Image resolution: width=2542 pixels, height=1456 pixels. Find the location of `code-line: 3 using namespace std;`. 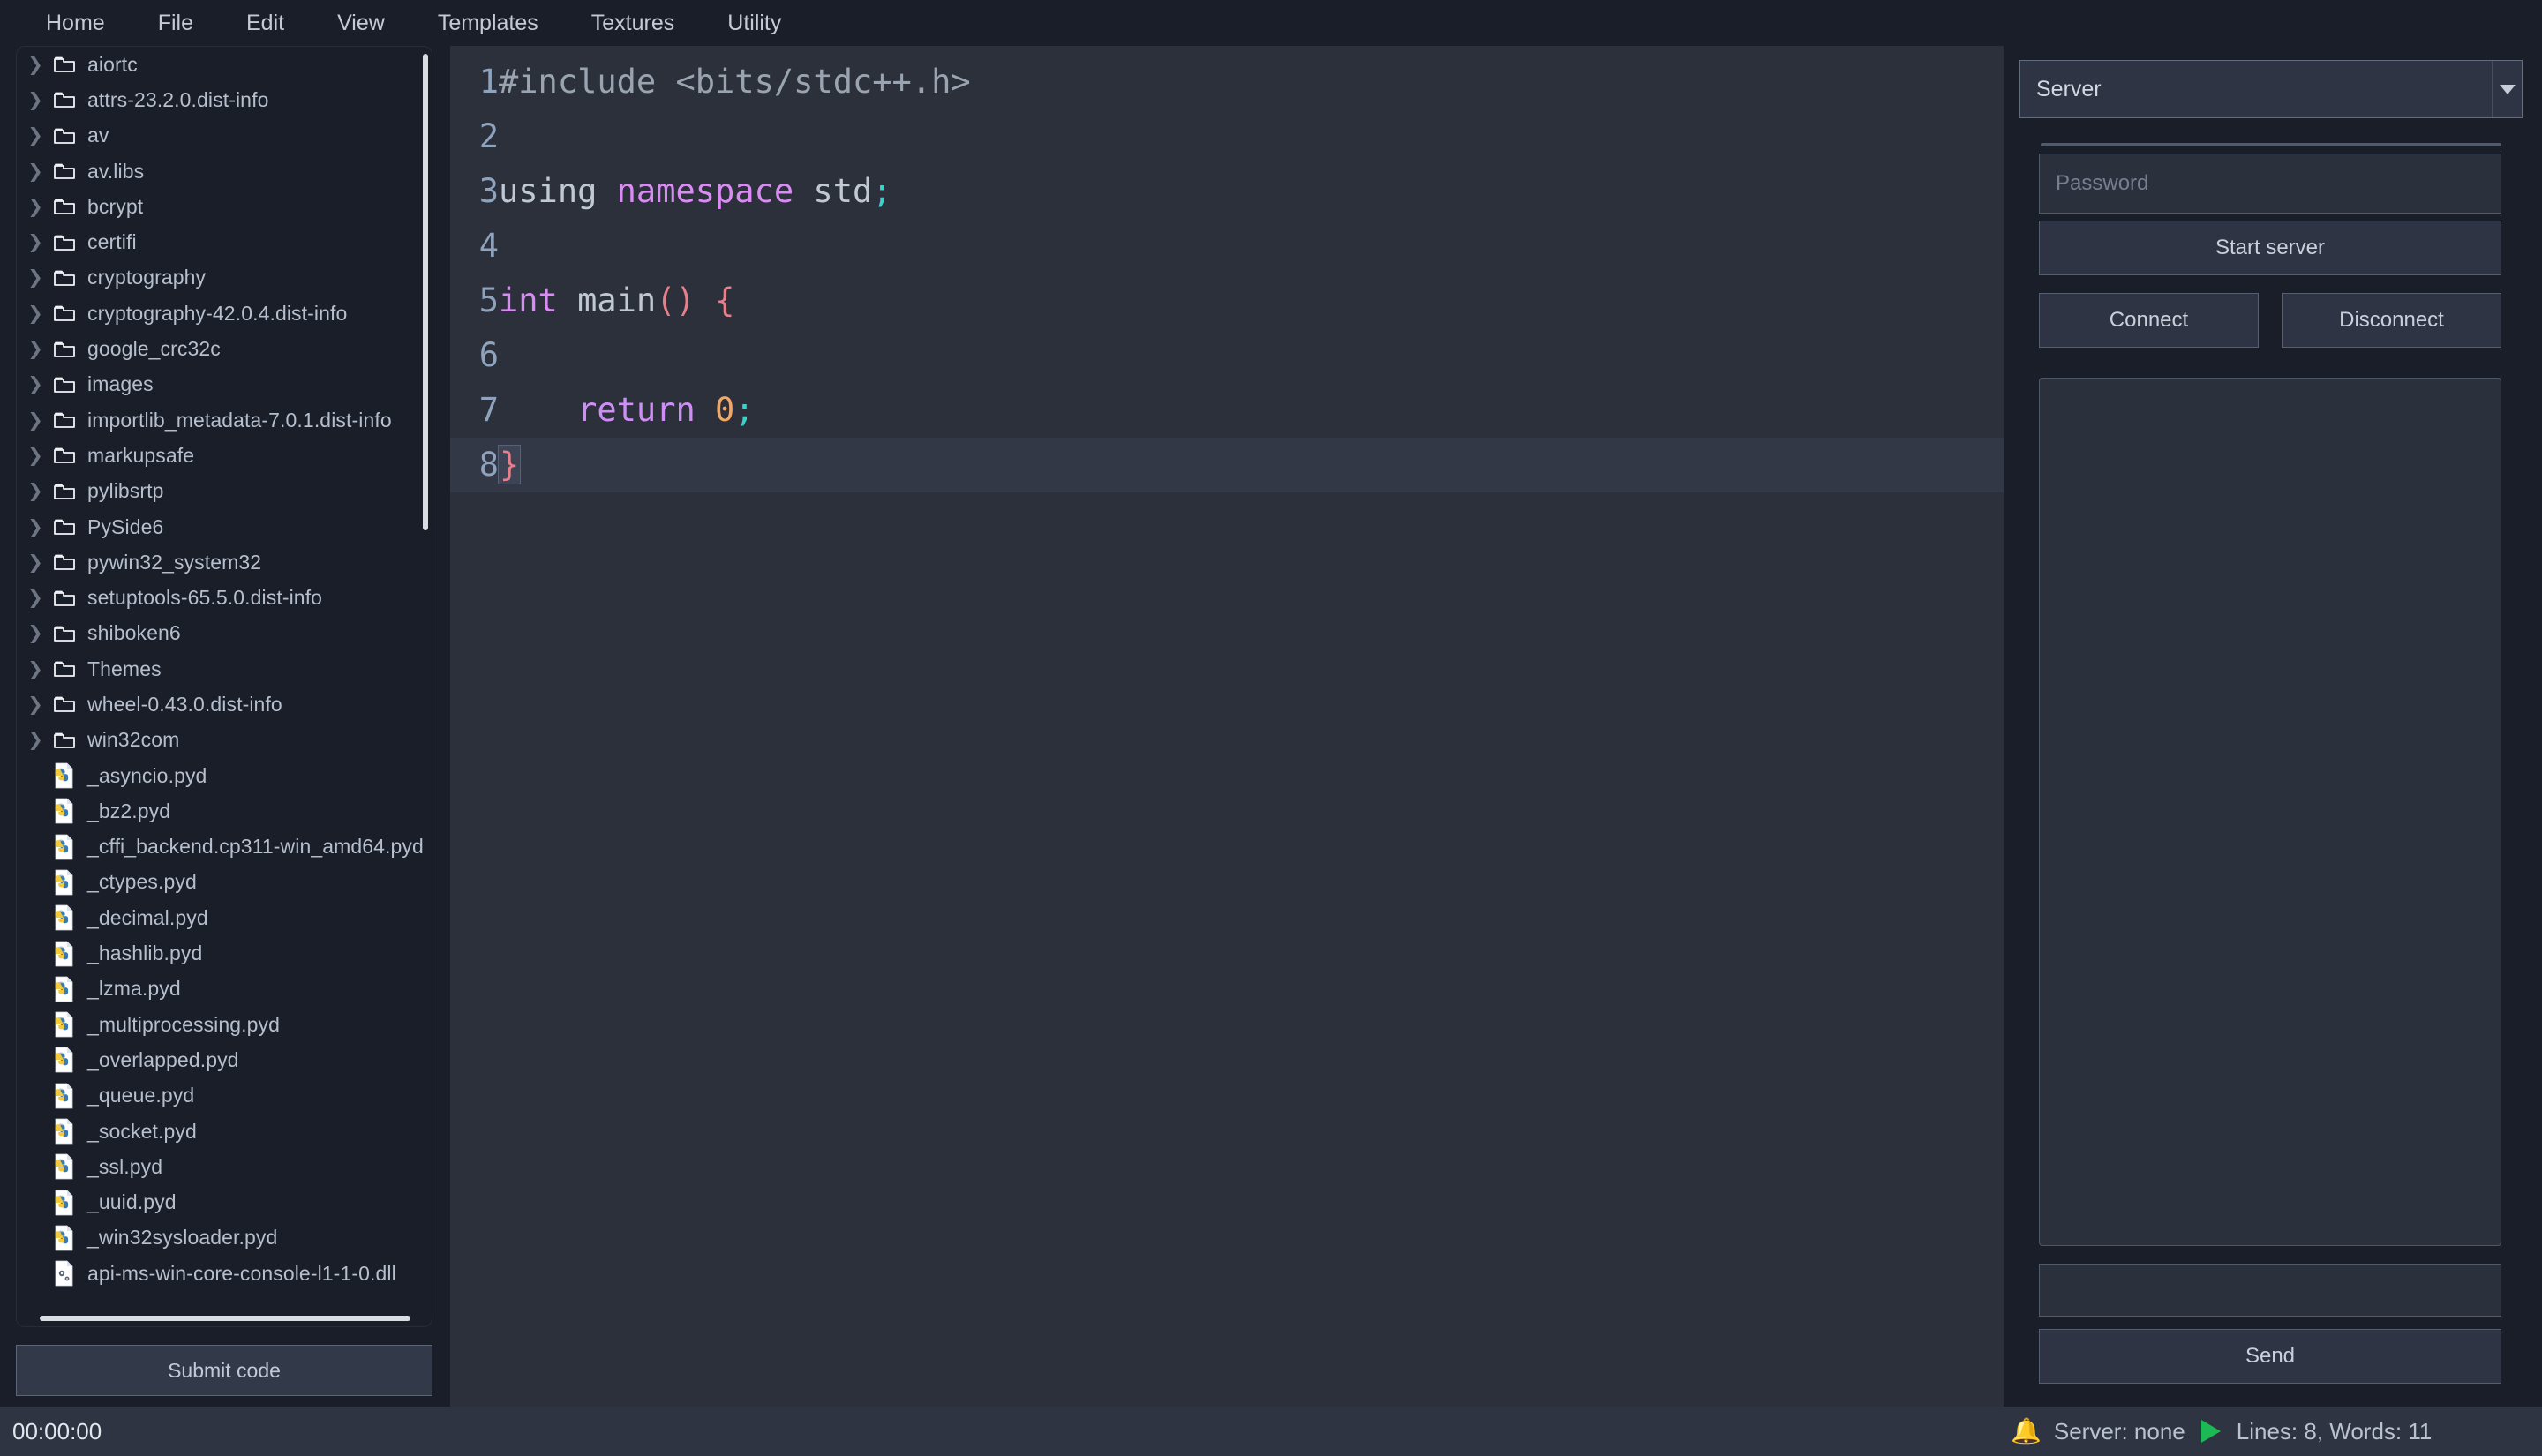

code-line: 3 using namespace std; is located at coordinates (1227, 191).